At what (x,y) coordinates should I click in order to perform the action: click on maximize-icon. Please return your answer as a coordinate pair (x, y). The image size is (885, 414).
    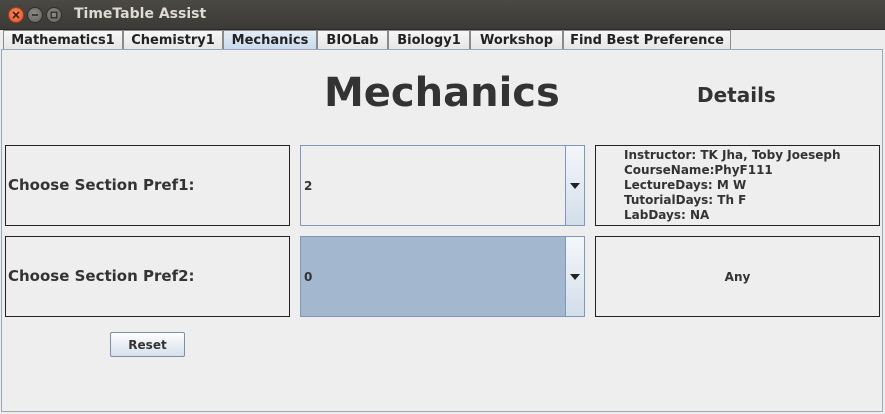
    Looking at the image, I should click on (54, 15).